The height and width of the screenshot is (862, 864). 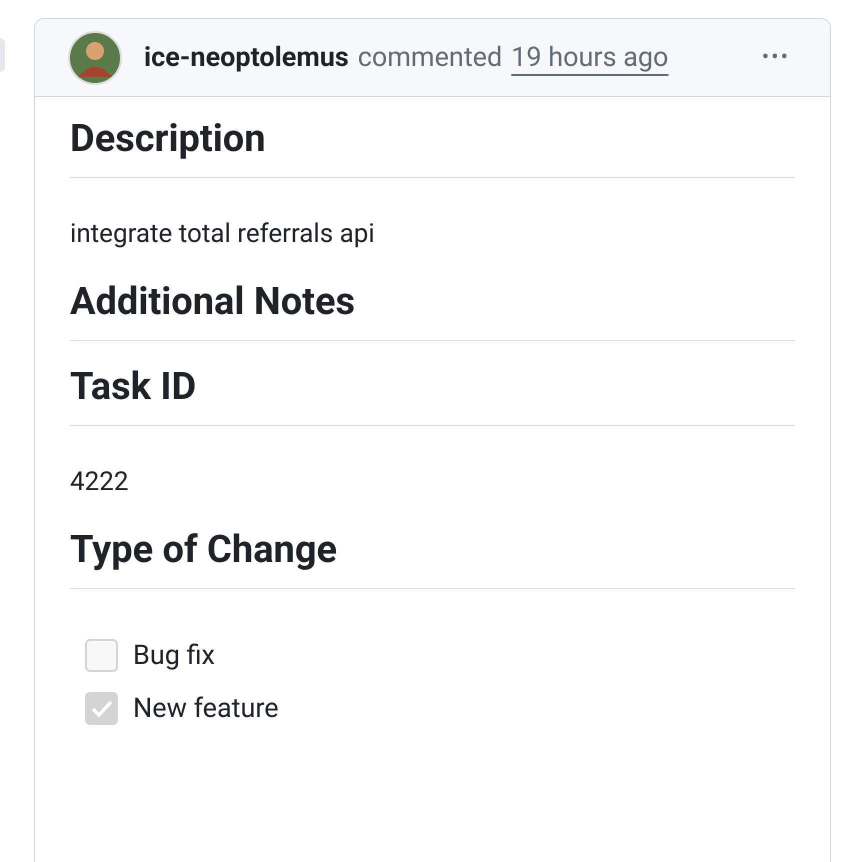 I want to click on section-heading: Additional Notes, so click(x=432, y=300).